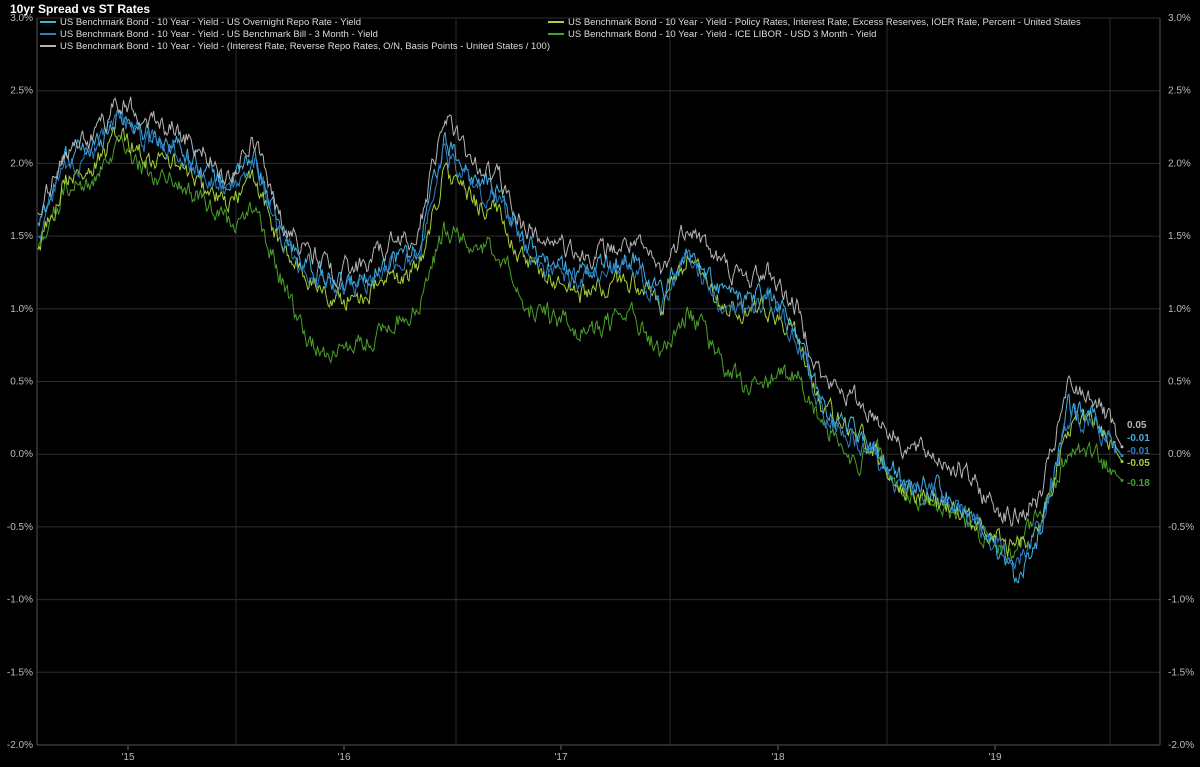 This screenshot has height=767, width=1200. Describe the element at coordinates (1137, 425) in the screenshot. I see `series-end-label: 0.05` at that location.